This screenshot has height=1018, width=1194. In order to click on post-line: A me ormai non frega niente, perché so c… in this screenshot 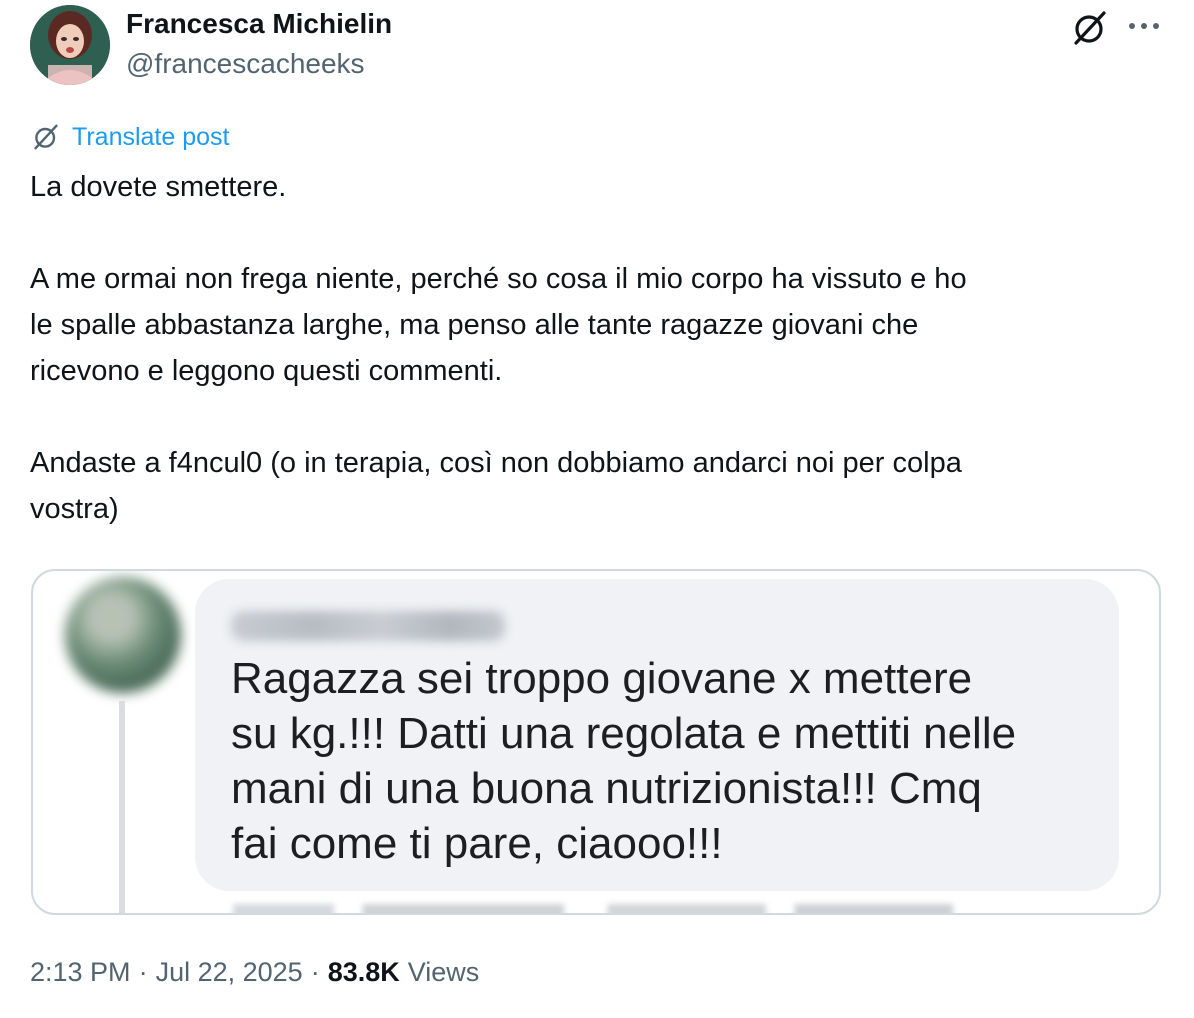, I will do `click(498, 279)`.